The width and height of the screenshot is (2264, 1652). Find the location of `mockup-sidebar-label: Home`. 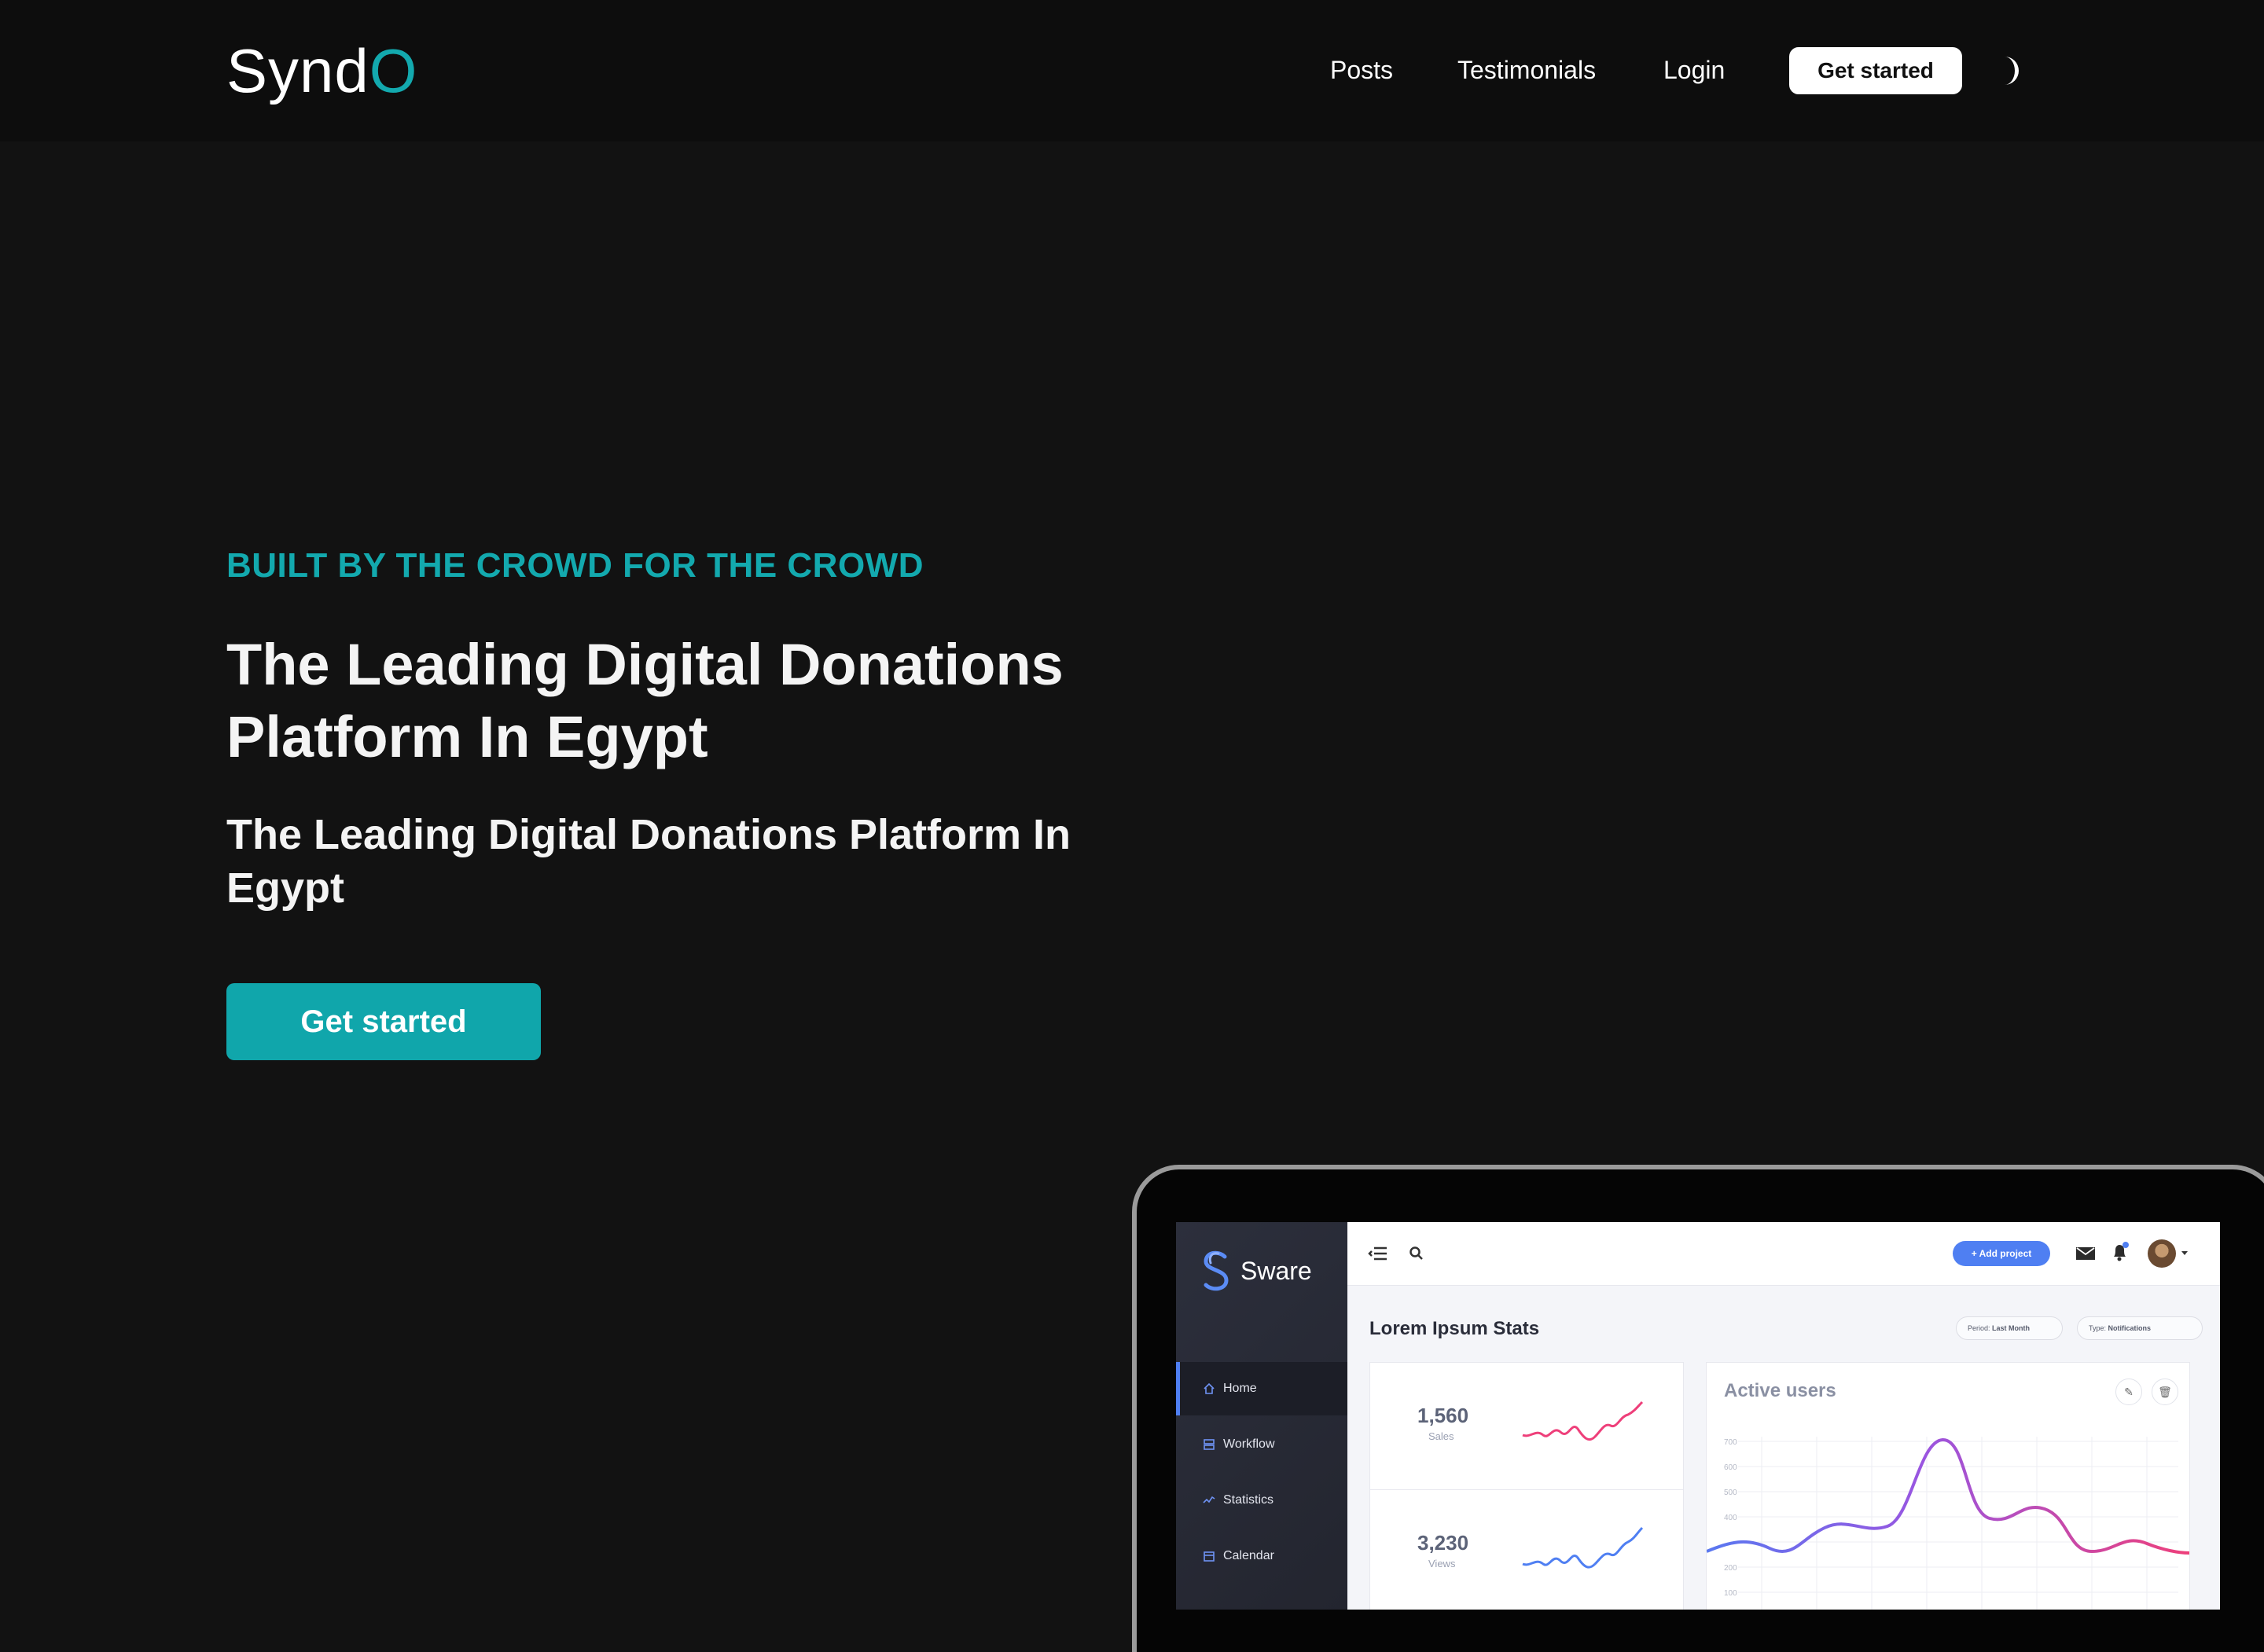

mockup-sidebar-label: Home is located at coordinates (1240, 1388).